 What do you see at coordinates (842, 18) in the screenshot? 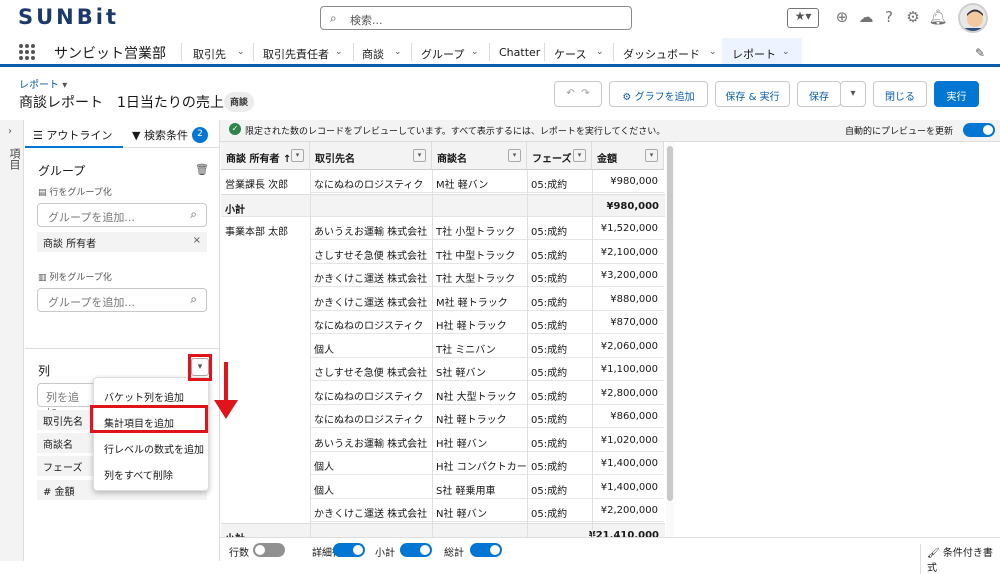
I see `add-icon: ⊕` at bounding box center [842, 18].